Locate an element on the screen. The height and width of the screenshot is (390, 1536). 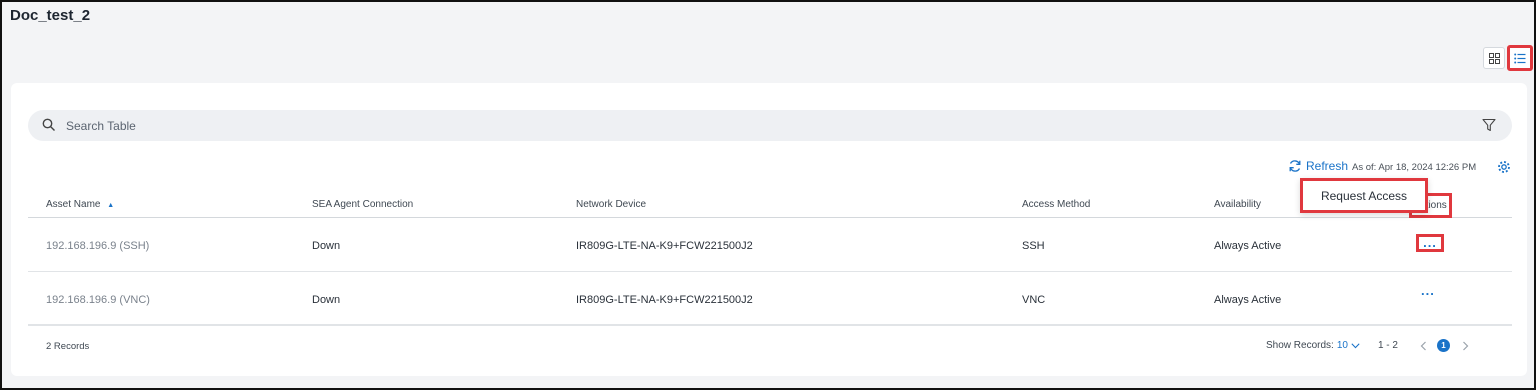
refresh-label: Refresh is located at coordinates (1327, 166).